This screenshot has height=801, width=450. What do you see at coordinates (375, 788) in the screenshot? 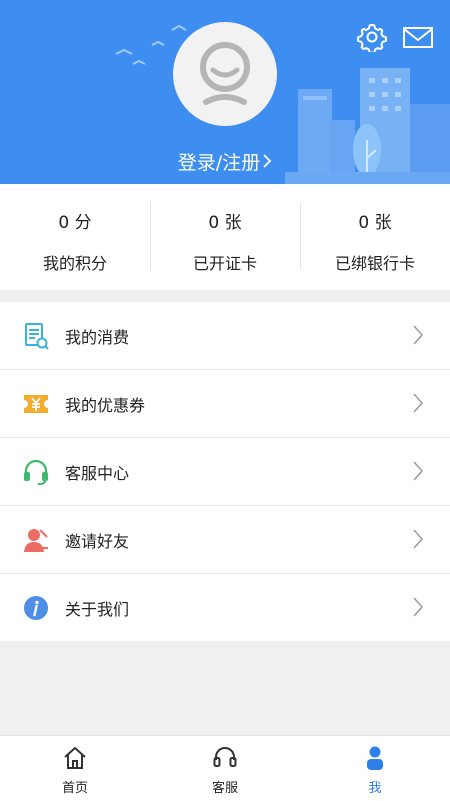
I see `tab-label: 我` at bounding box center [375, 788].